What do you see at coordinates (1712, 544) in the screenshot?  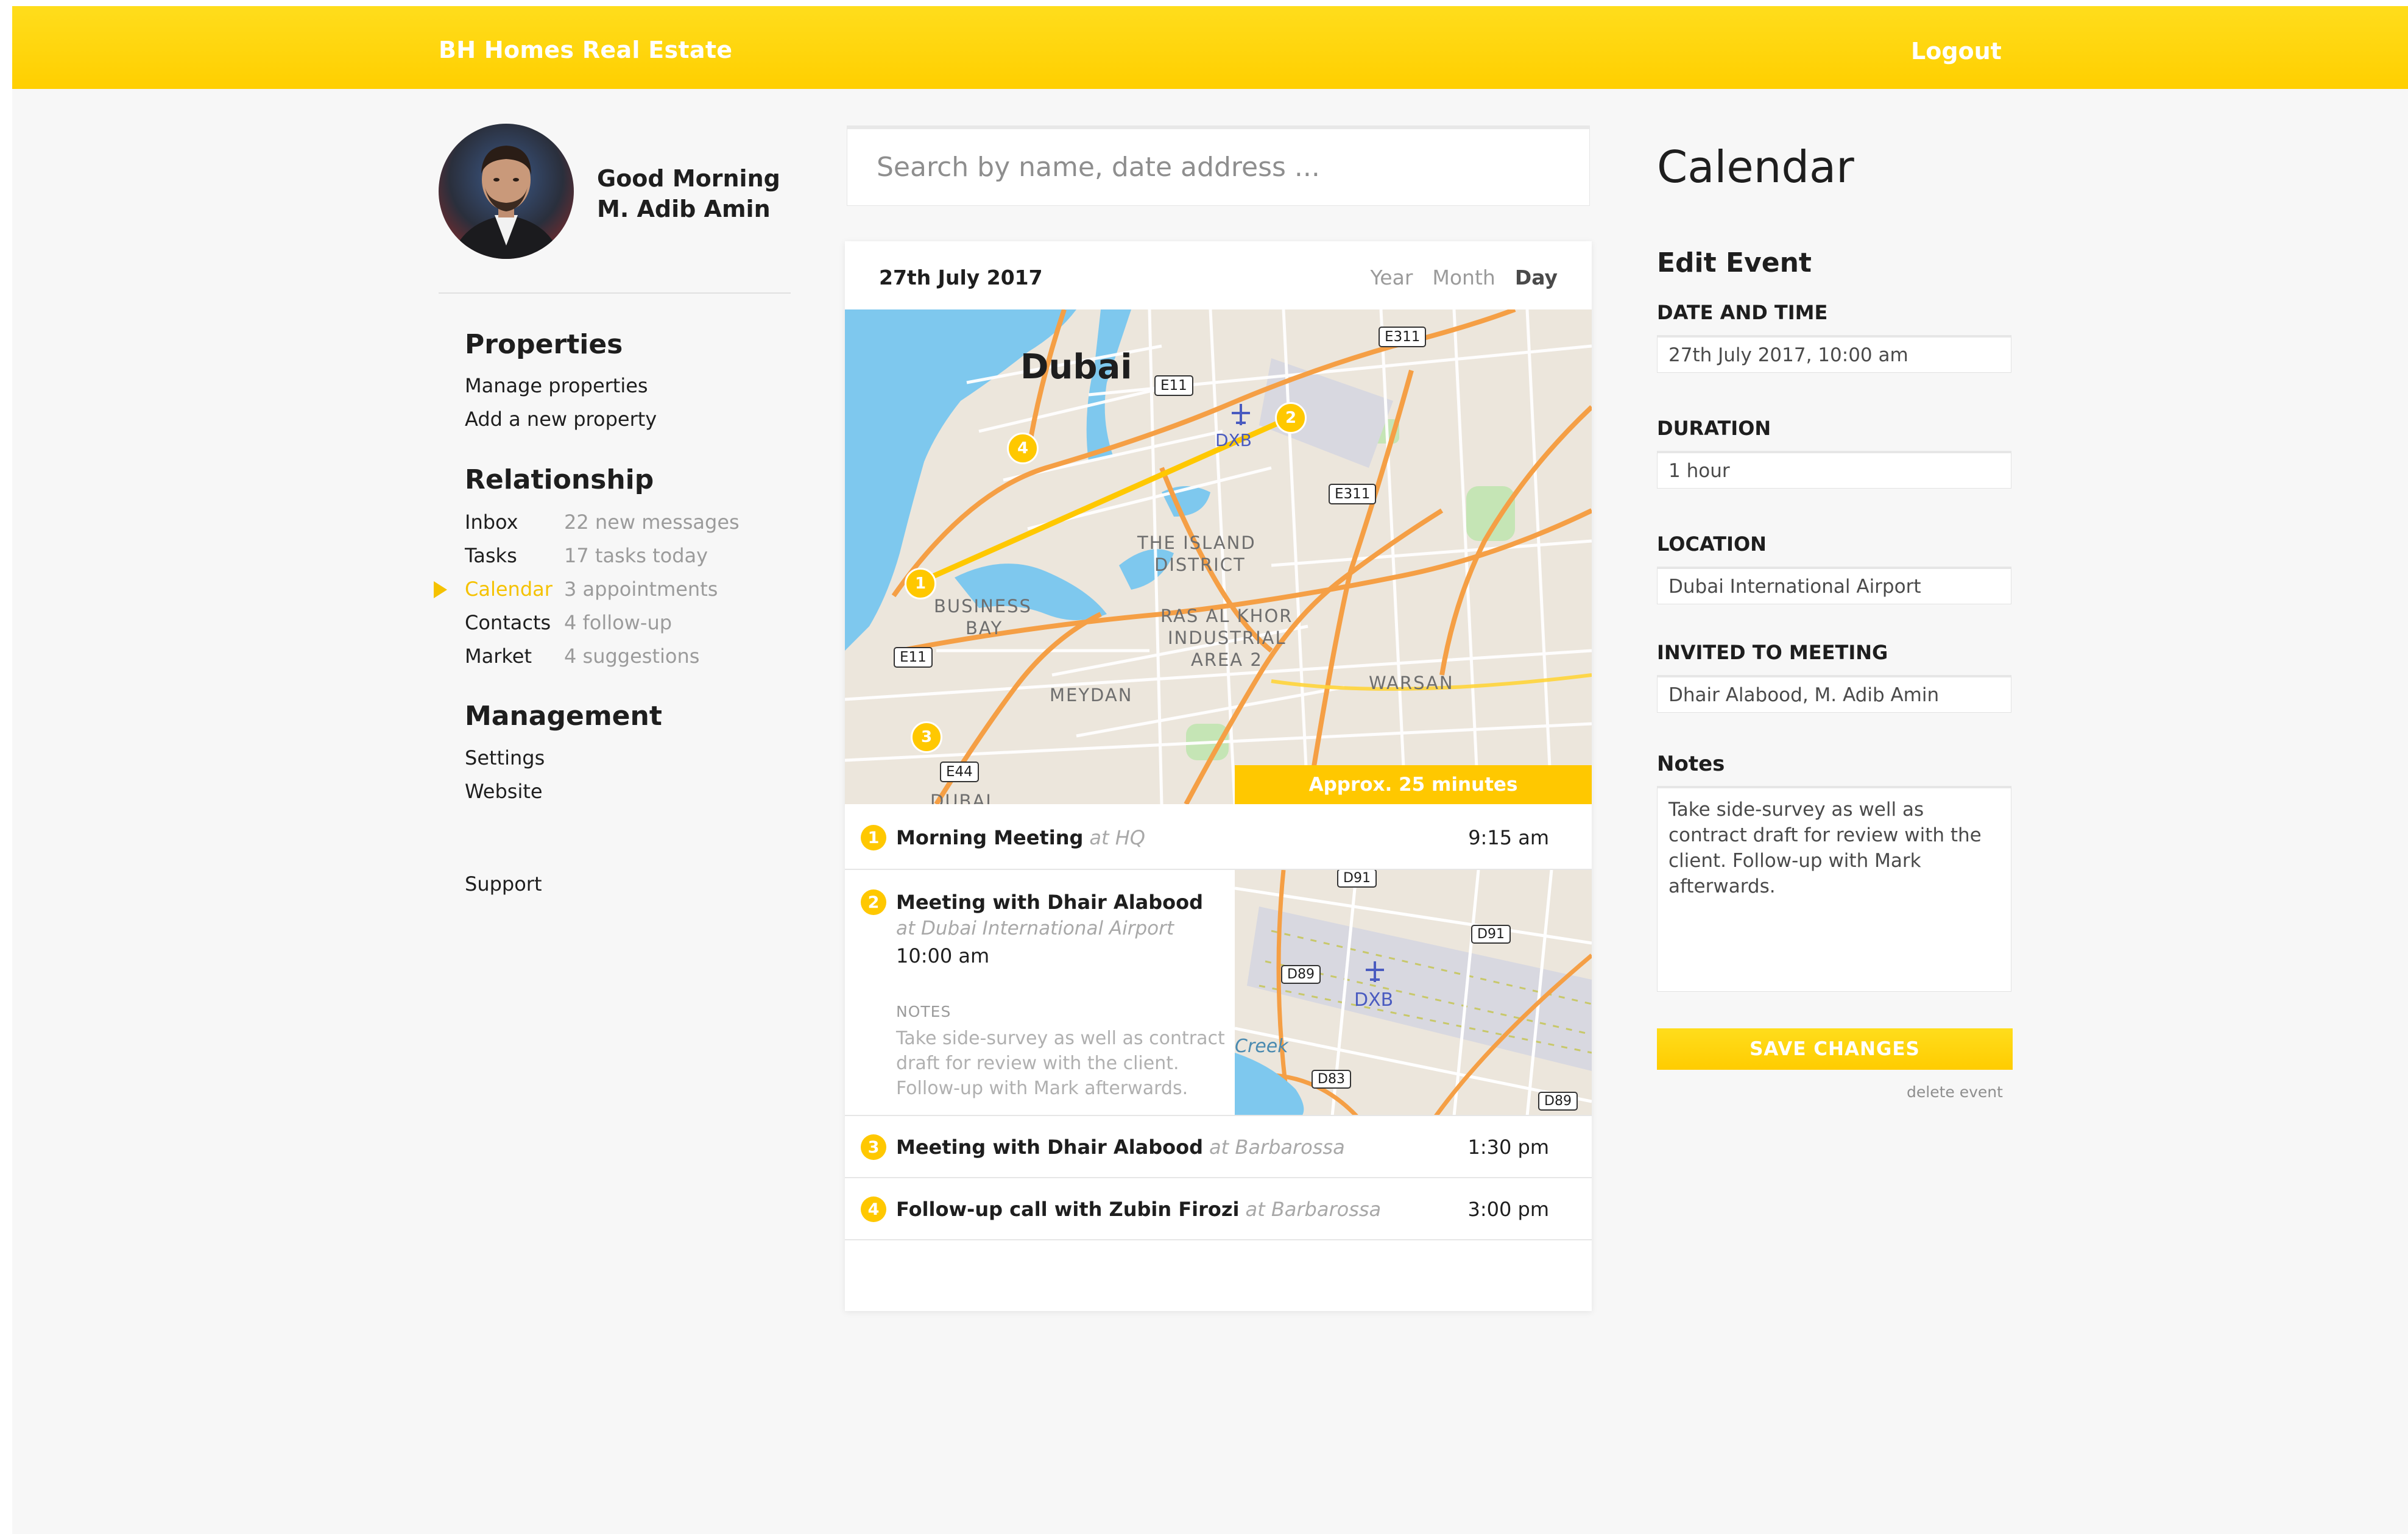 I see `location-label: LOCATION` at bounding box center [1712, 544].